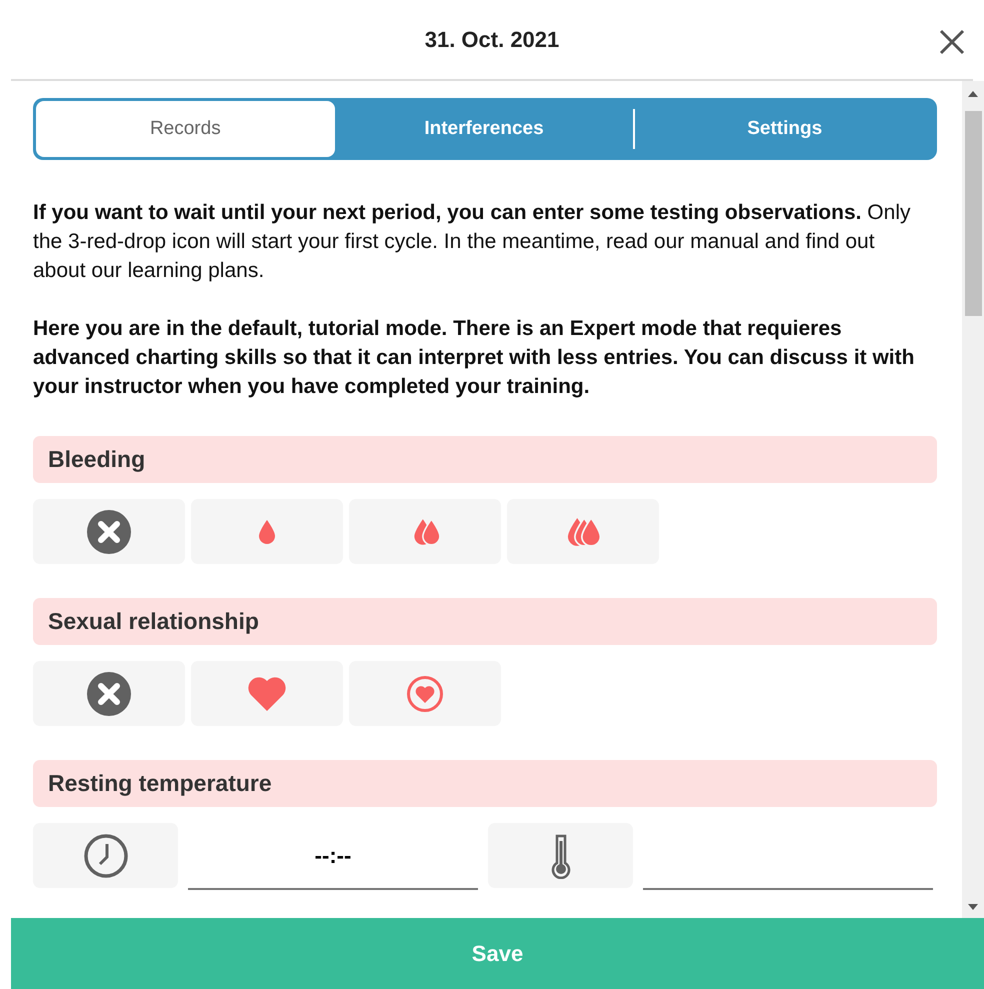 This screenshot has height=989, width=984. I want to click on scroll-up-icon, so click(973, 94).